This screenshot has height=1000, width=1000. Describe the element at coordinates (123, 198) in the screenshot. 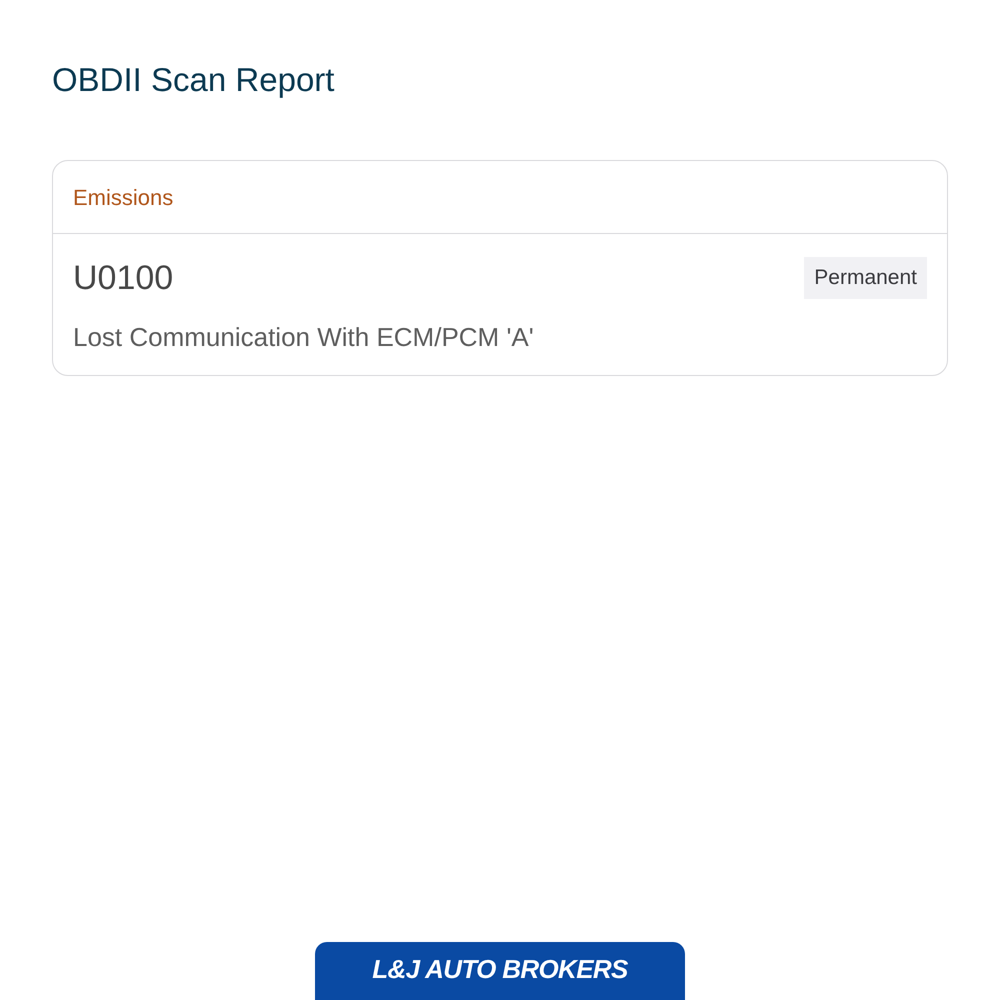

I see `section-title: Emissions` at that location.